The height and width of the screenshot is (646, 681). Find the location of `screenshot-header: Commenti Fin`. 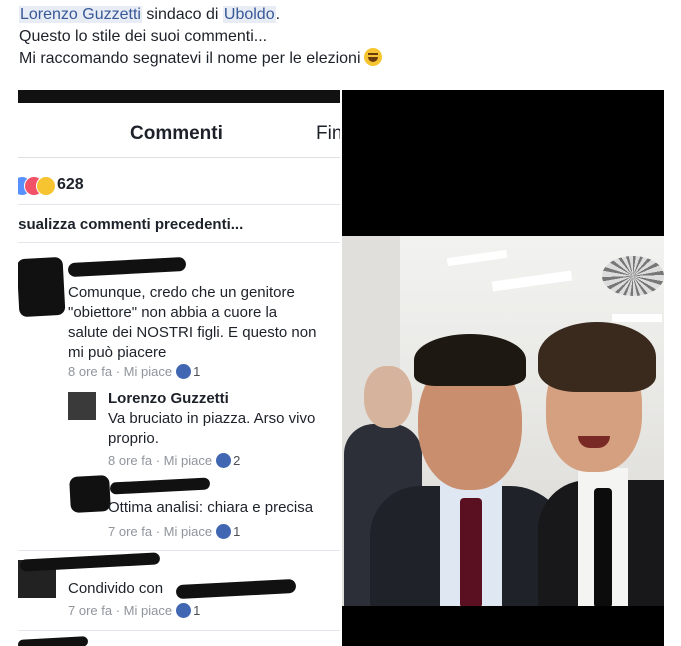

screenshot-header: Commenti Fin is located at coordinates (179, 130).